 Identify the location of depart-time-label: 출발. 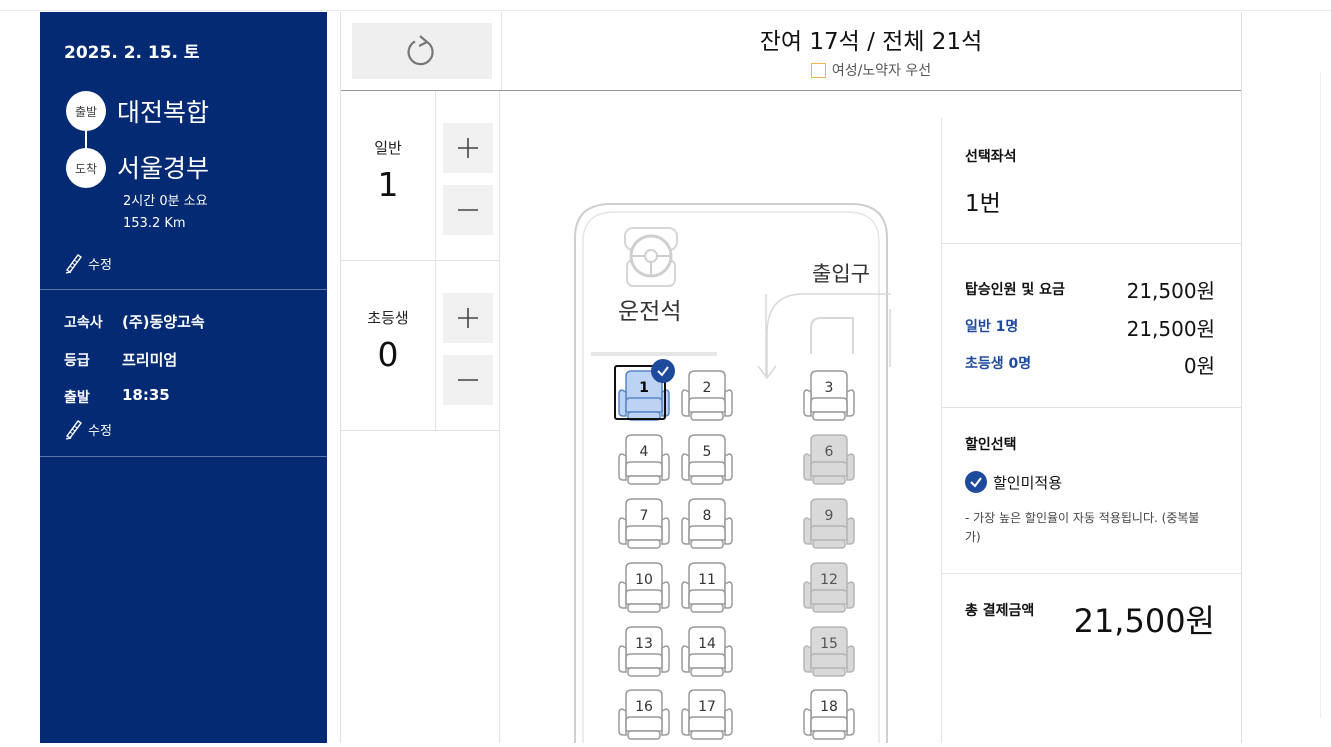
(77, 398).